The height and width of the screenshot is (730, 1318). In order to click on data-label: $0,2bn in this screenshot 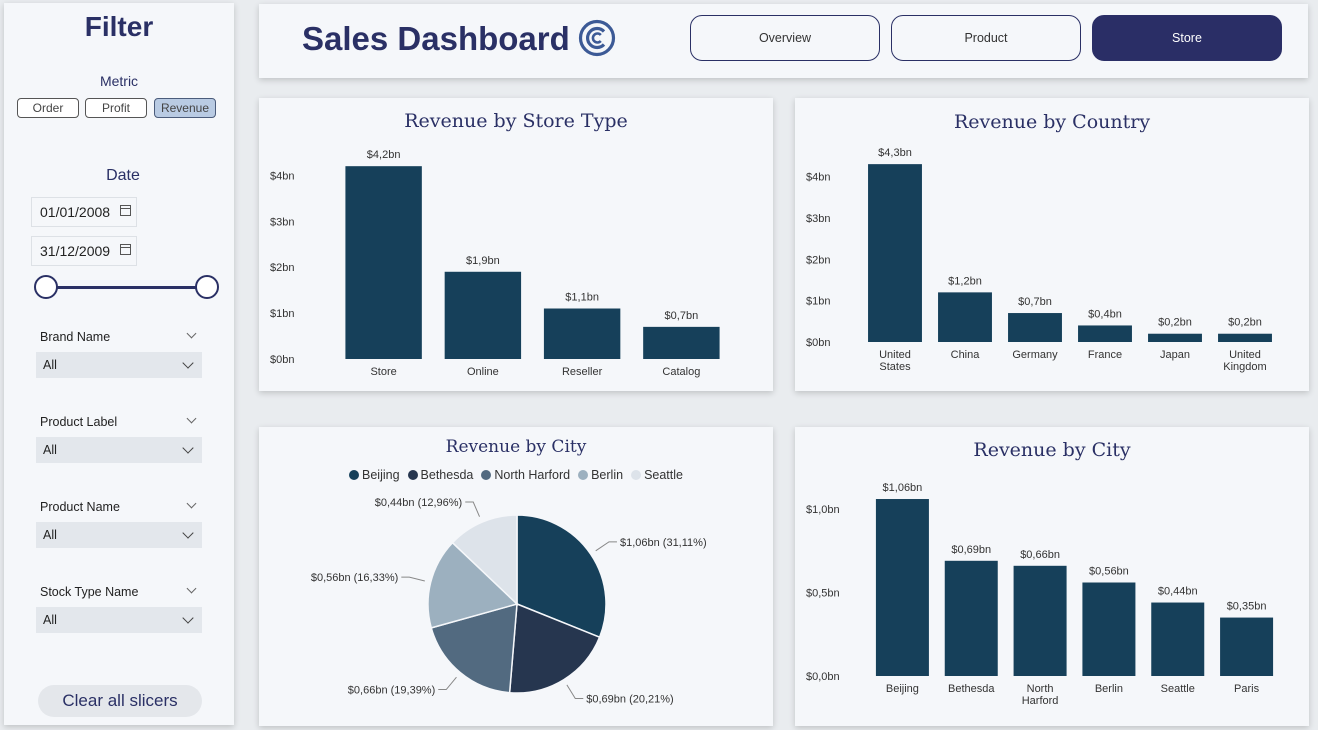, I will do `click(1245, 323)`.